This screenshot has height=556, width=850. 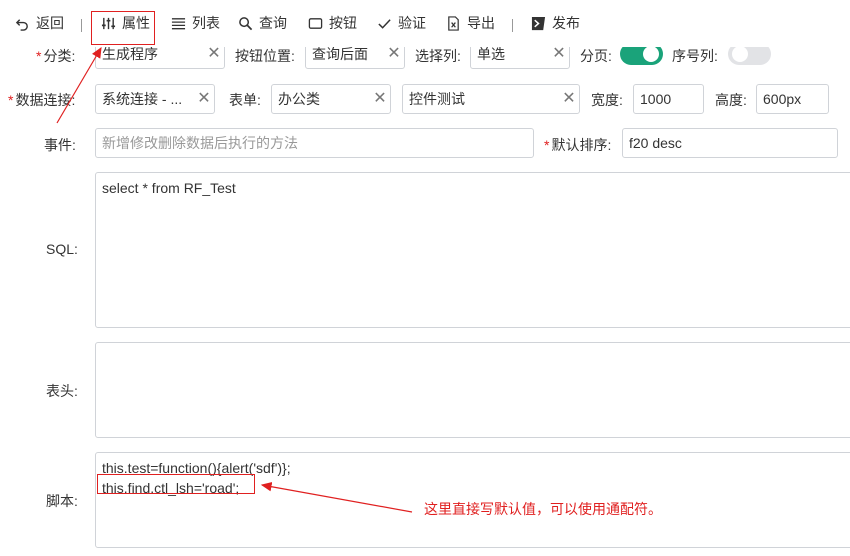 I want to click on square-icon, so click(x=315, y=23).